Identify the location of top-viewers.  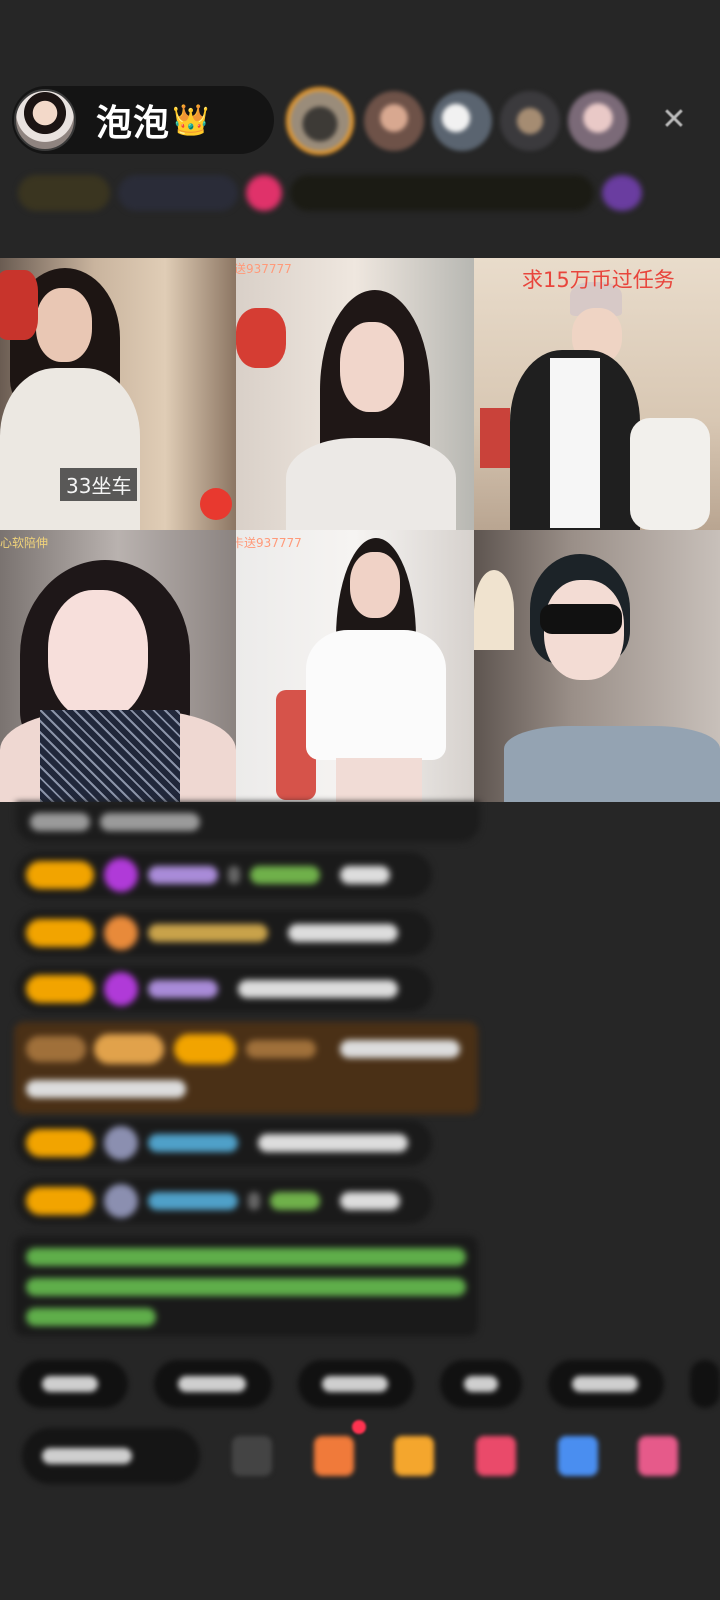
(461, 121).